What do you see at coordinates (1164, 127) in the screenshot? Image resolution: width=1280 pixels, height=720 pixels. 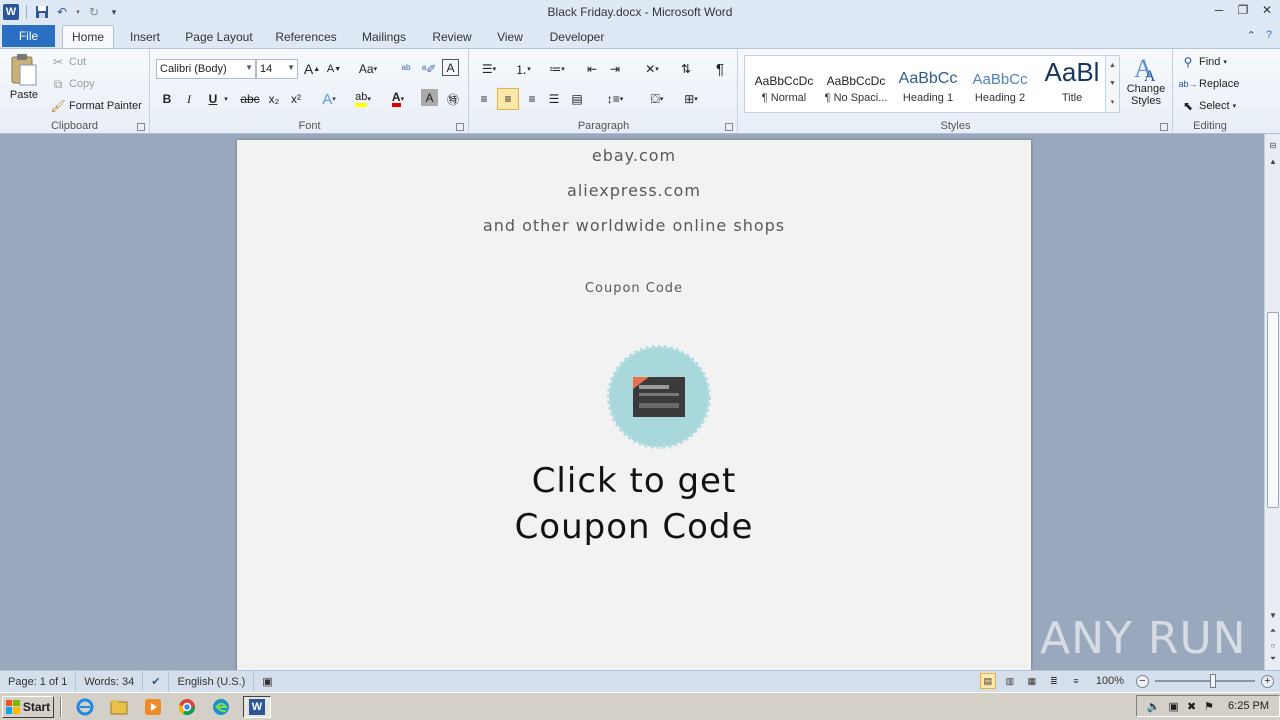 I see `styles-launcher-icon` at bounding box center [1164, 127].